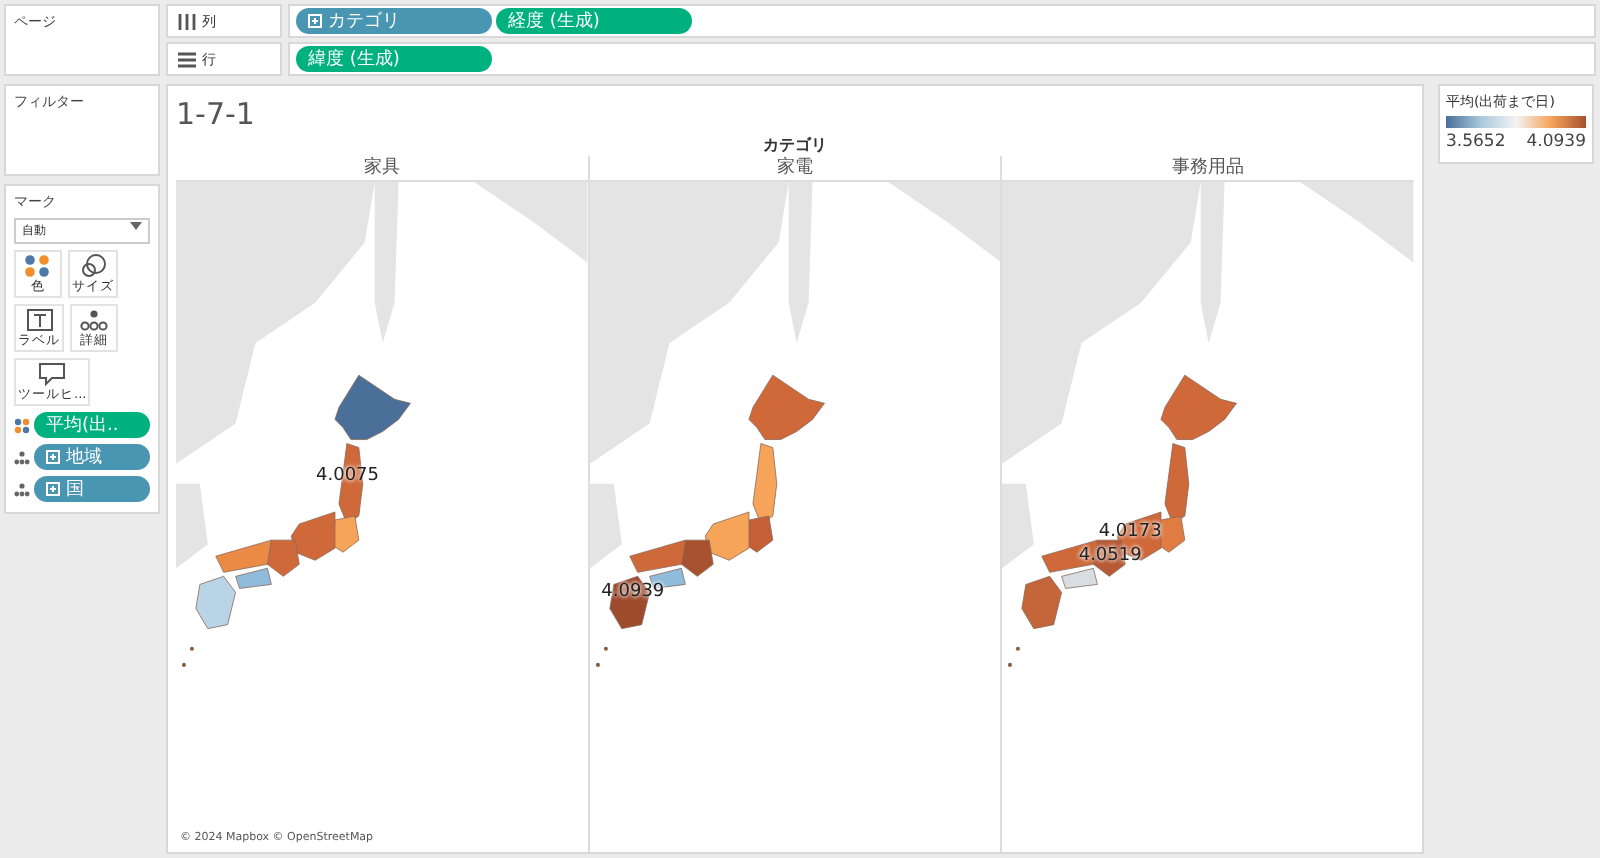 The image size is (1600, 858). Describe the element at coordinates (1476, 142) in the screenshot. I see `legend-min: 3.5652` at that location.